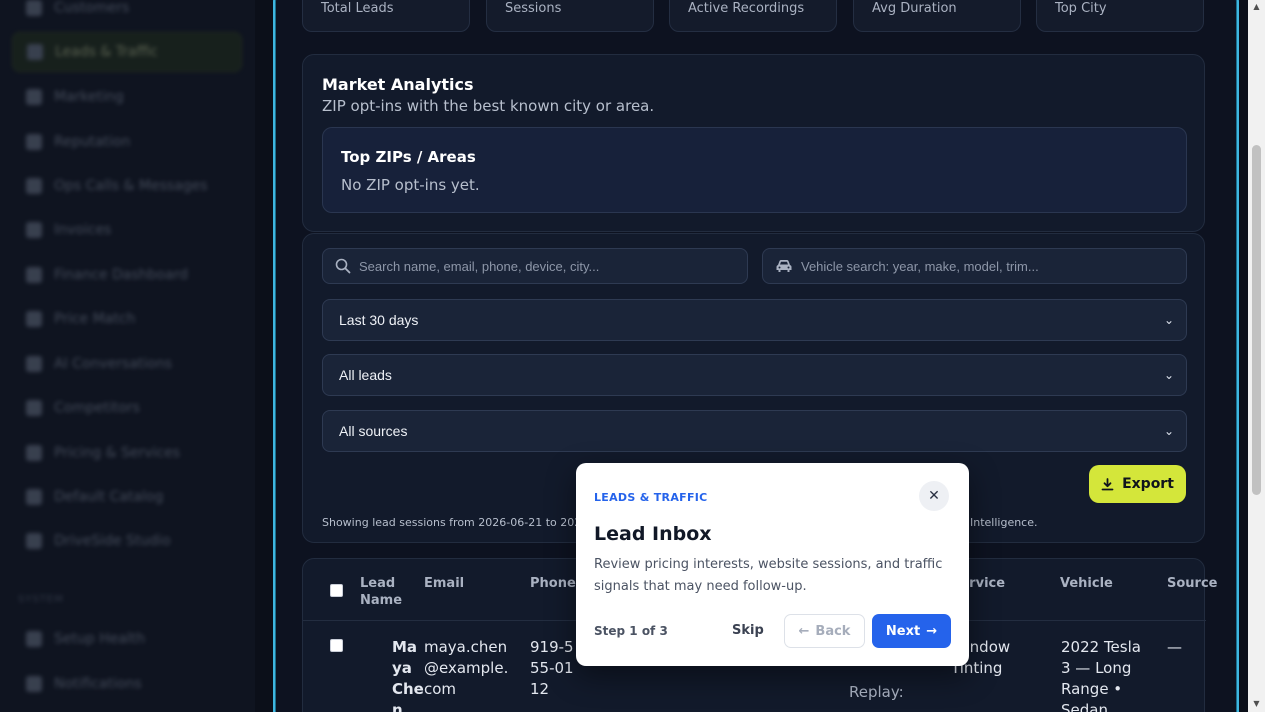 The image size is (1265, 712). I want to click on chart-pie-icon, so click(34, 275).